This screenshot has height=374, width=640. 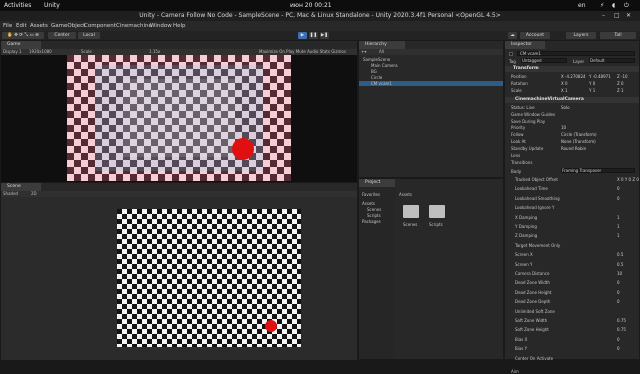 I want to click on menu-edit: Edit, so click(x=21, y=26).